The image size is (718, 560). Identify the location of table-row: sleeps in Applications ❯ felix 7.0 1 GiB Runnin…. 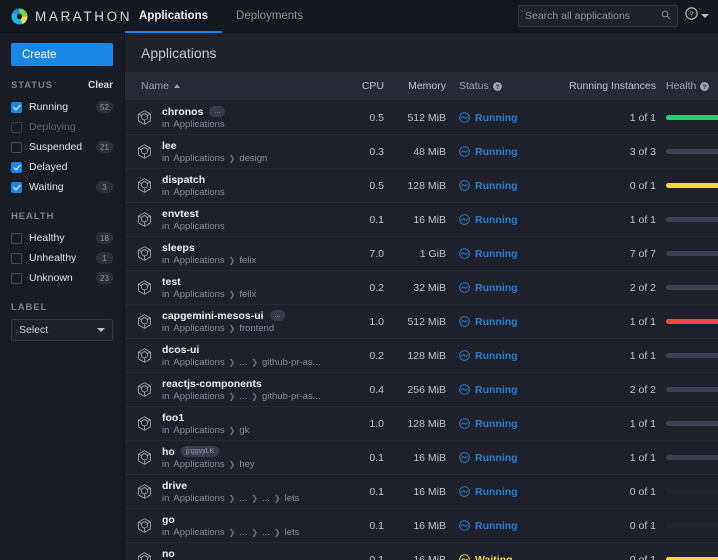
(421, 254).